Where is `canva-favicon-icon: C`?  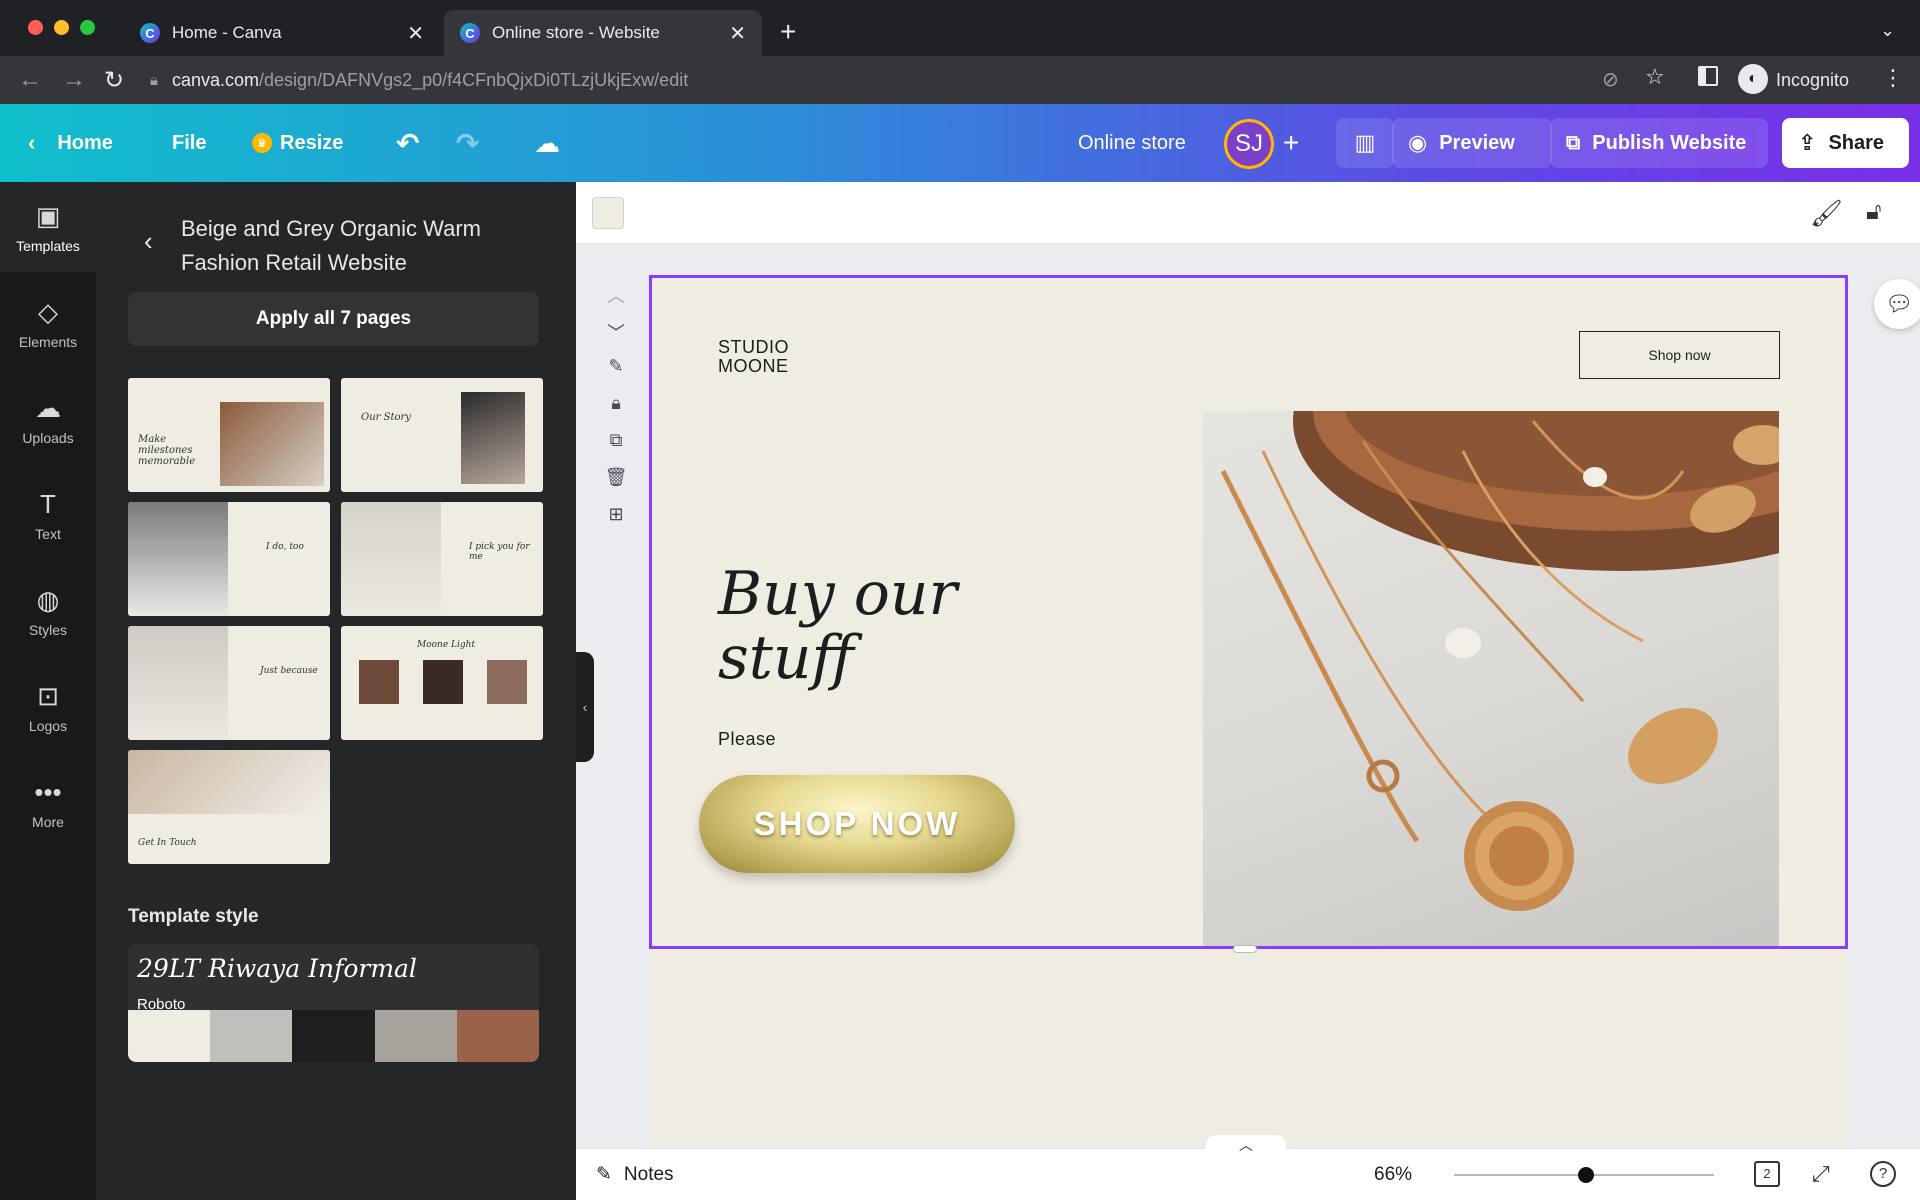 canva-favicon-icon: C is located at coordinates (470, 33).